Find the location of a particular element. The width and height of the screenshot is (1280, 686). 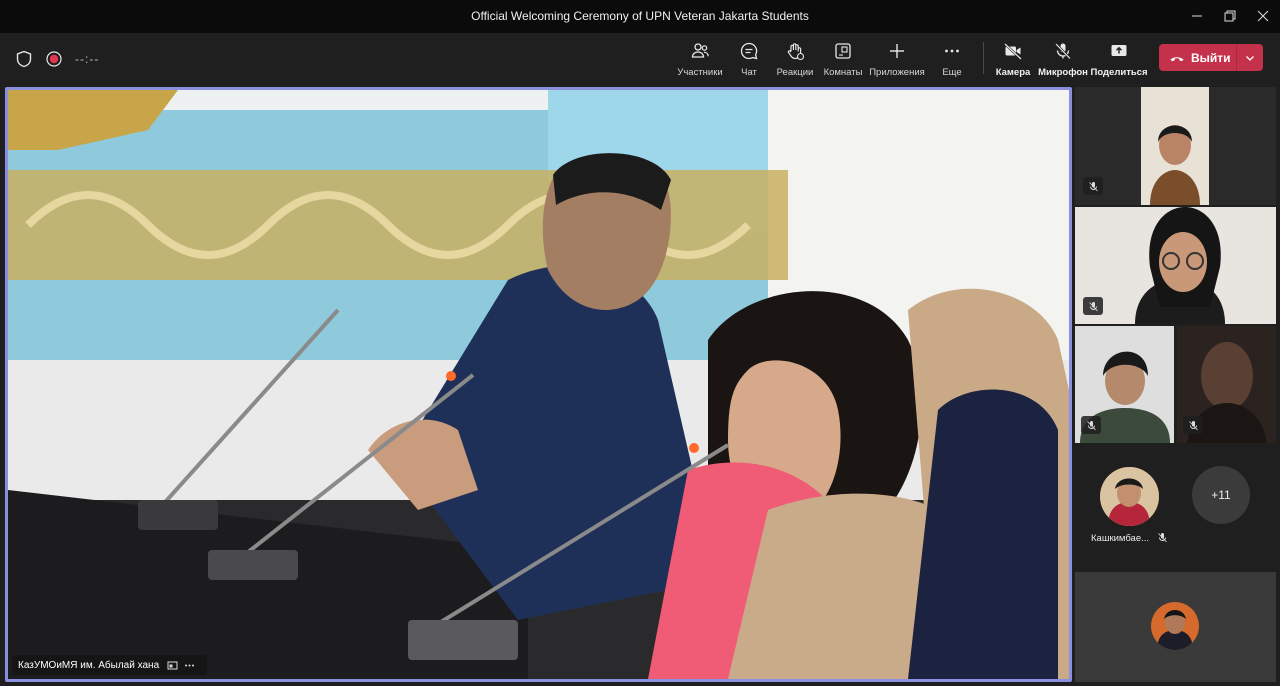

leave-button: Выйти is located at coordinates (1211, 57).